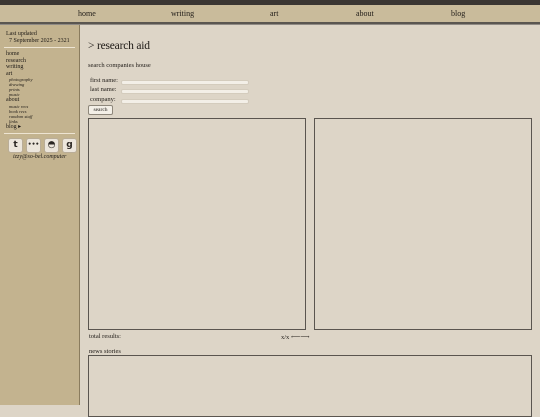 Image resolution: width=540 pixels, height=417 pixels. What do you see at coordinates (285, 337) in the screenshot?
I see `page-indicator: x/x` at bounding box center [285, 337].